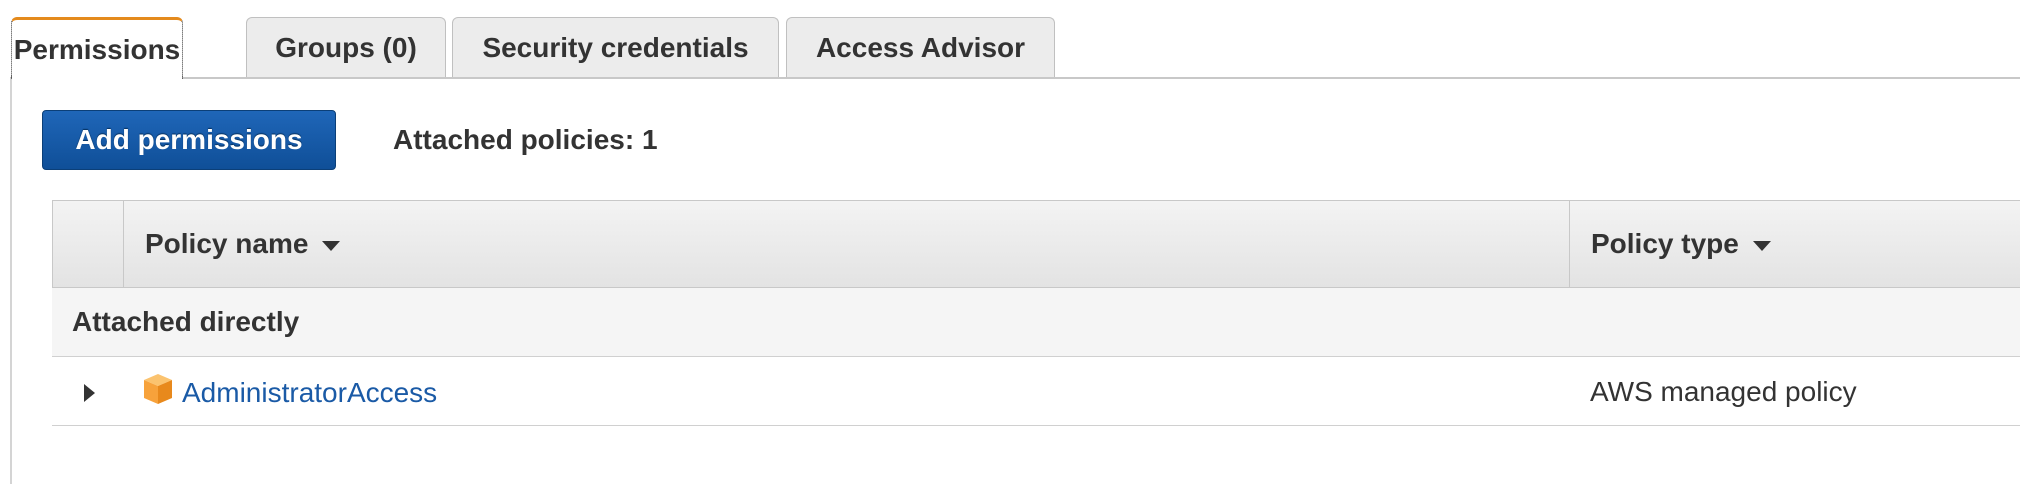  I want to click on policy-type-header-label: Policy type, so click(1665, 243).